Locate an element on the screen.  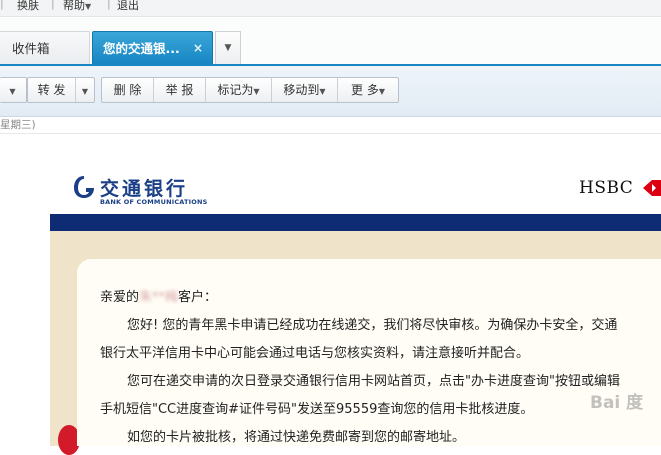
help-link: 帮助▼ is located at coordinates (77, 6).